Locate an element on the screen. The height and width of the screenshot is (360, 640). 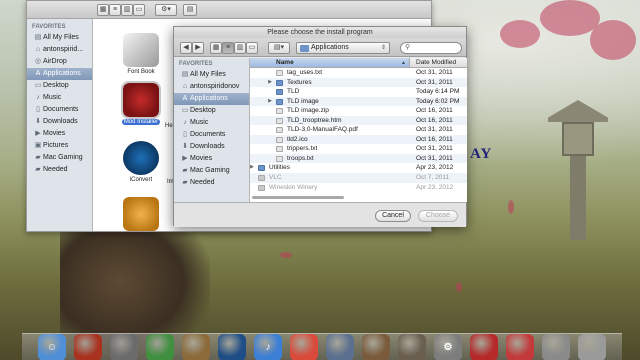
list-item: TLD Today 6:14 PM is located at coordinates (358, 92).